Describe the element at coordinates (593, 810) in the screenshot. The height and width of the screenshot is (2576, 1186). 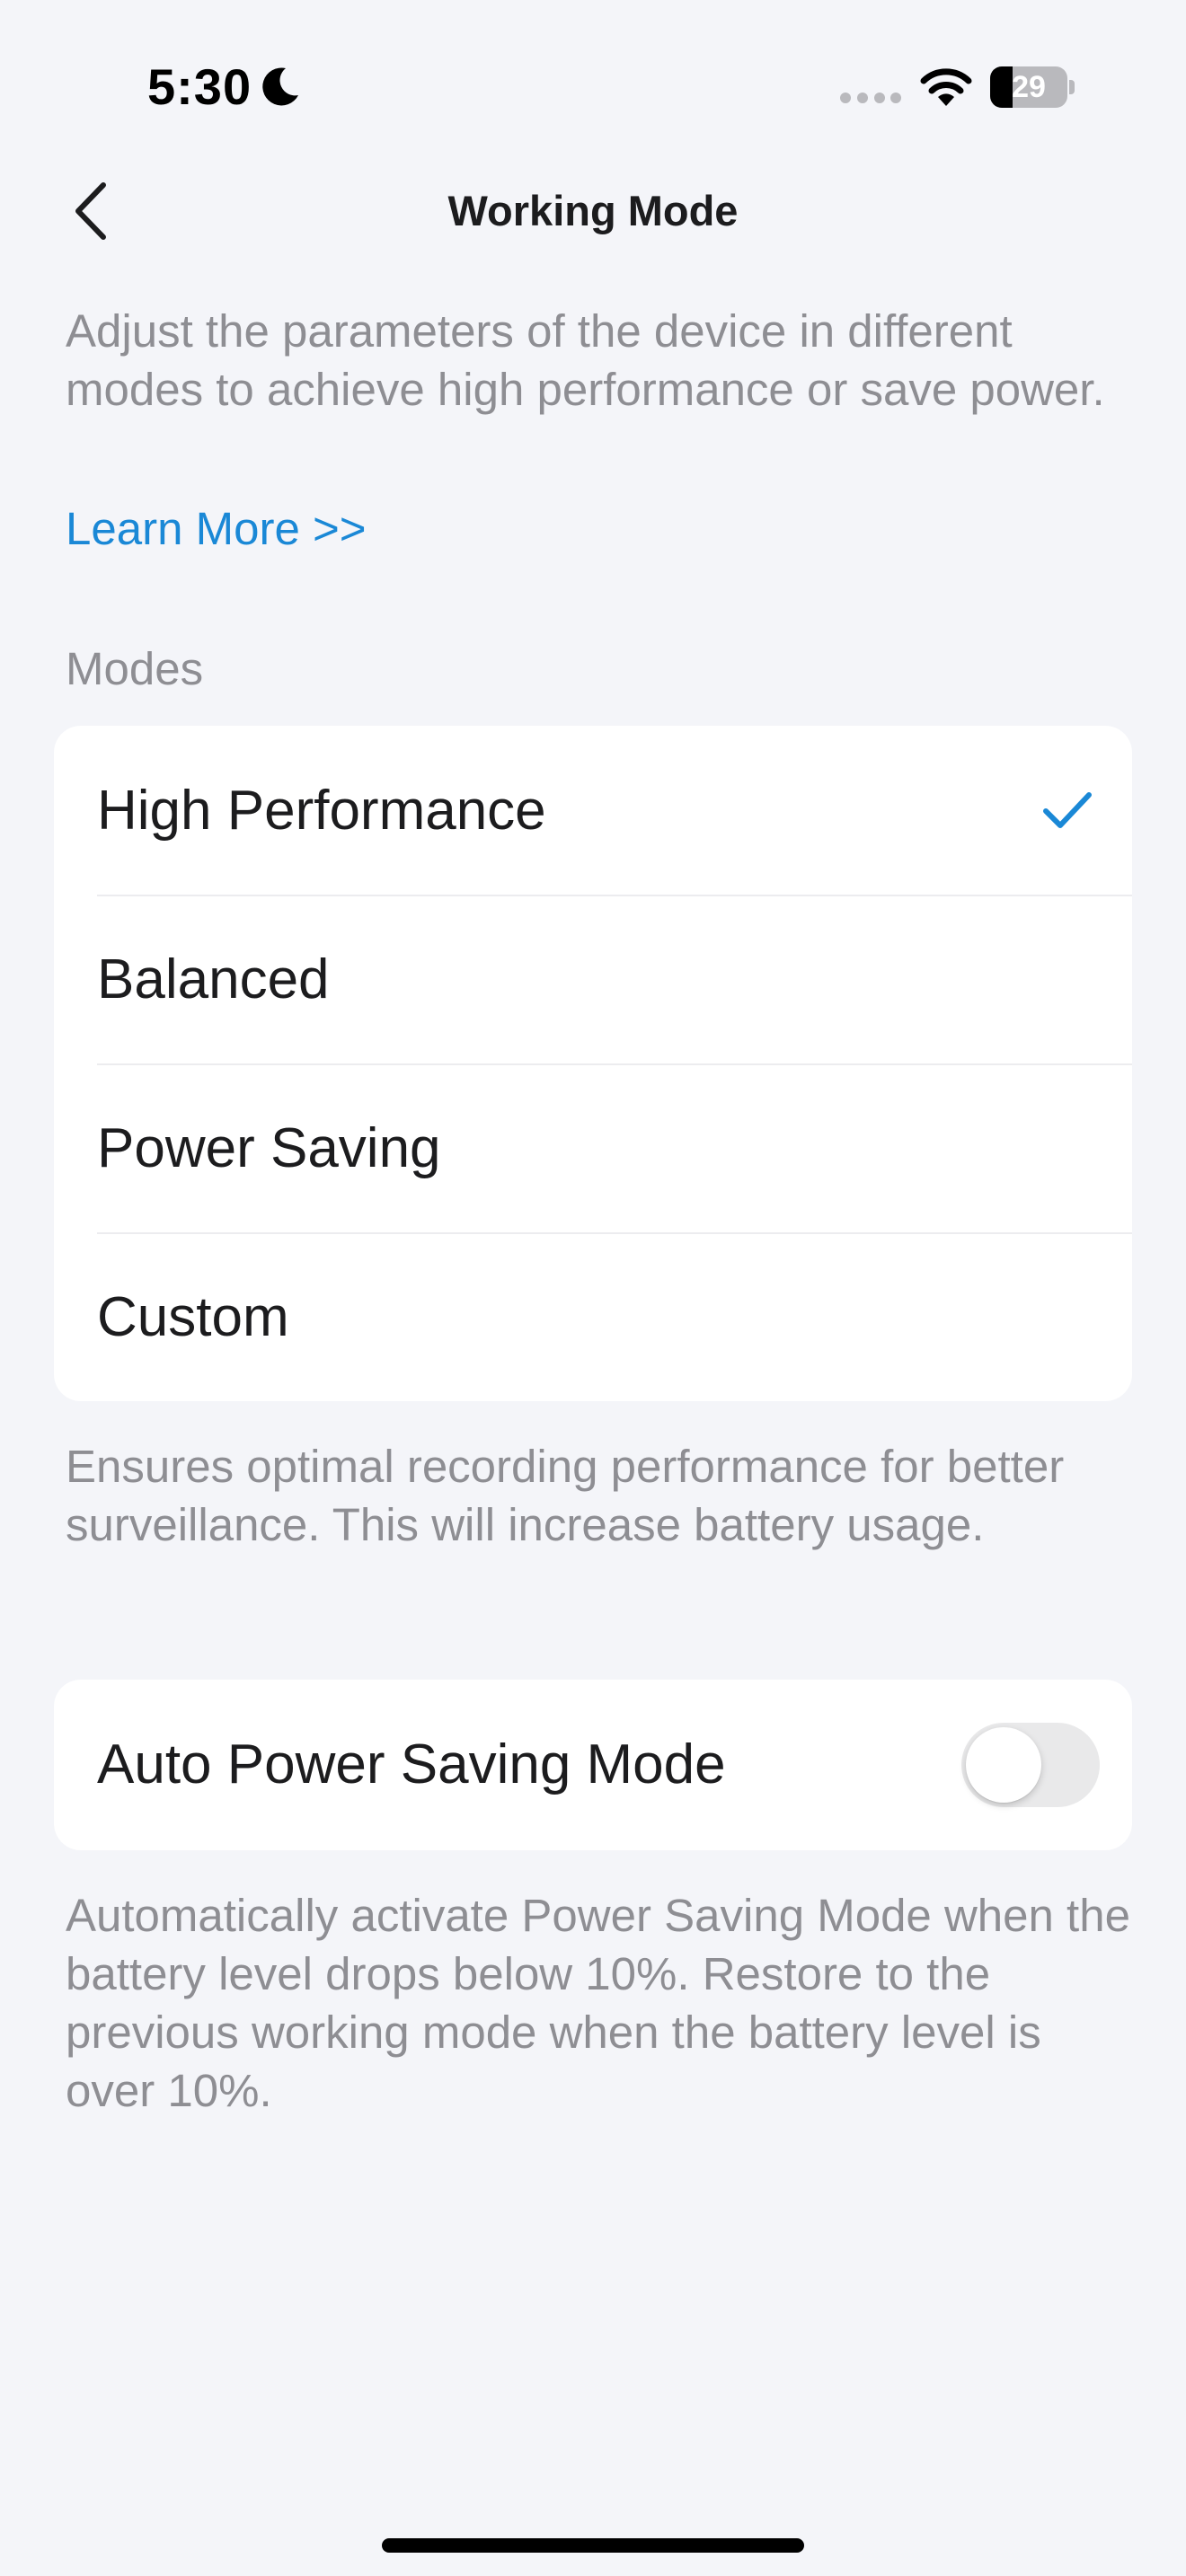
I see `mode-option-high-performance: High Performance` at that location.